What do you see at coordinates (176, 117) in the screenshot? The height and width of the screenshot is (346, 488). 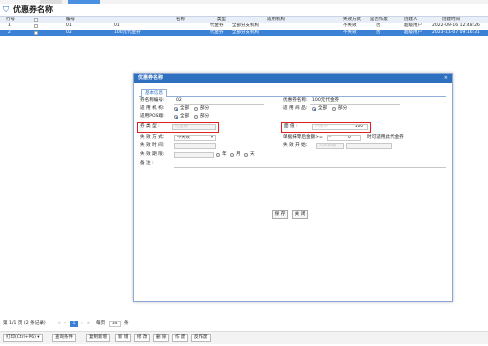 I see `pos-all-radio` at bounding box center [176, 117].